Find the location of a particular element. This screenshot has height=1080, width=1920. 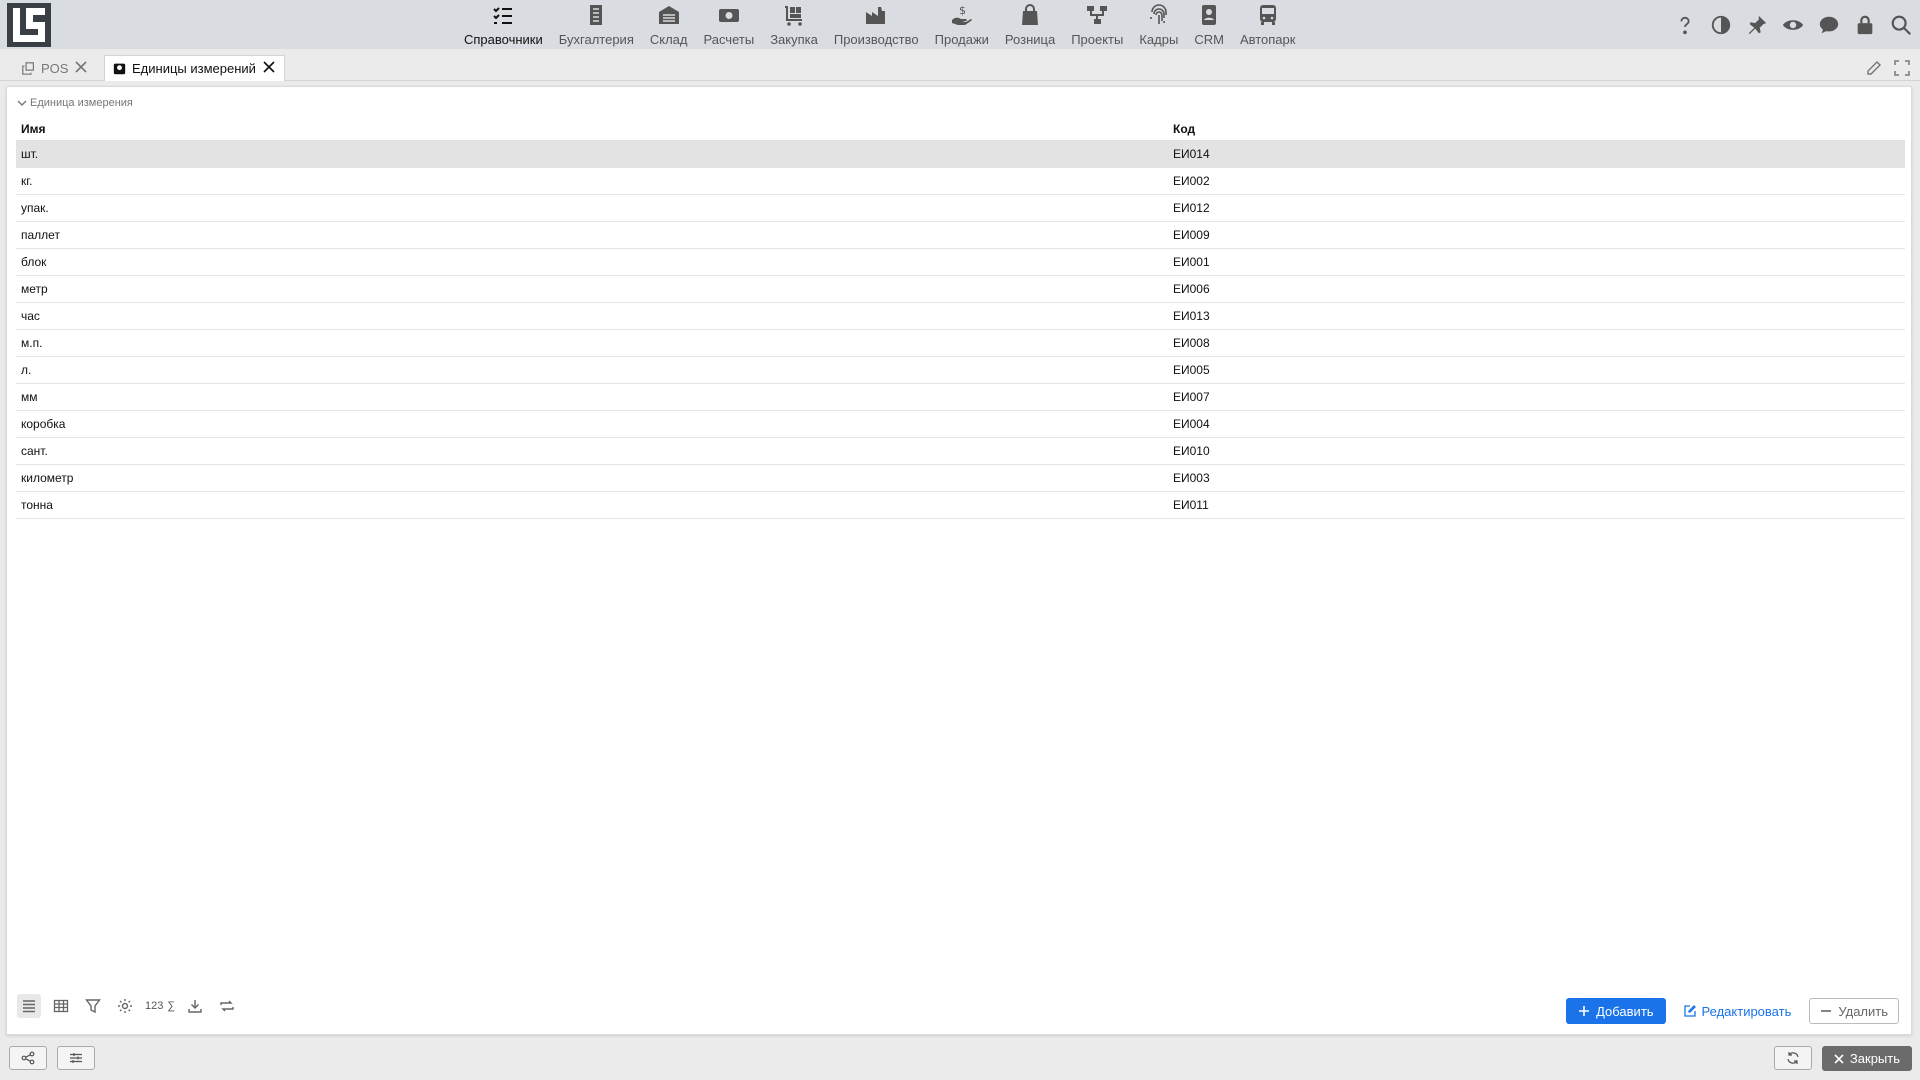

cell-code: ЕИ006 is located at coordinates (1191, 289).